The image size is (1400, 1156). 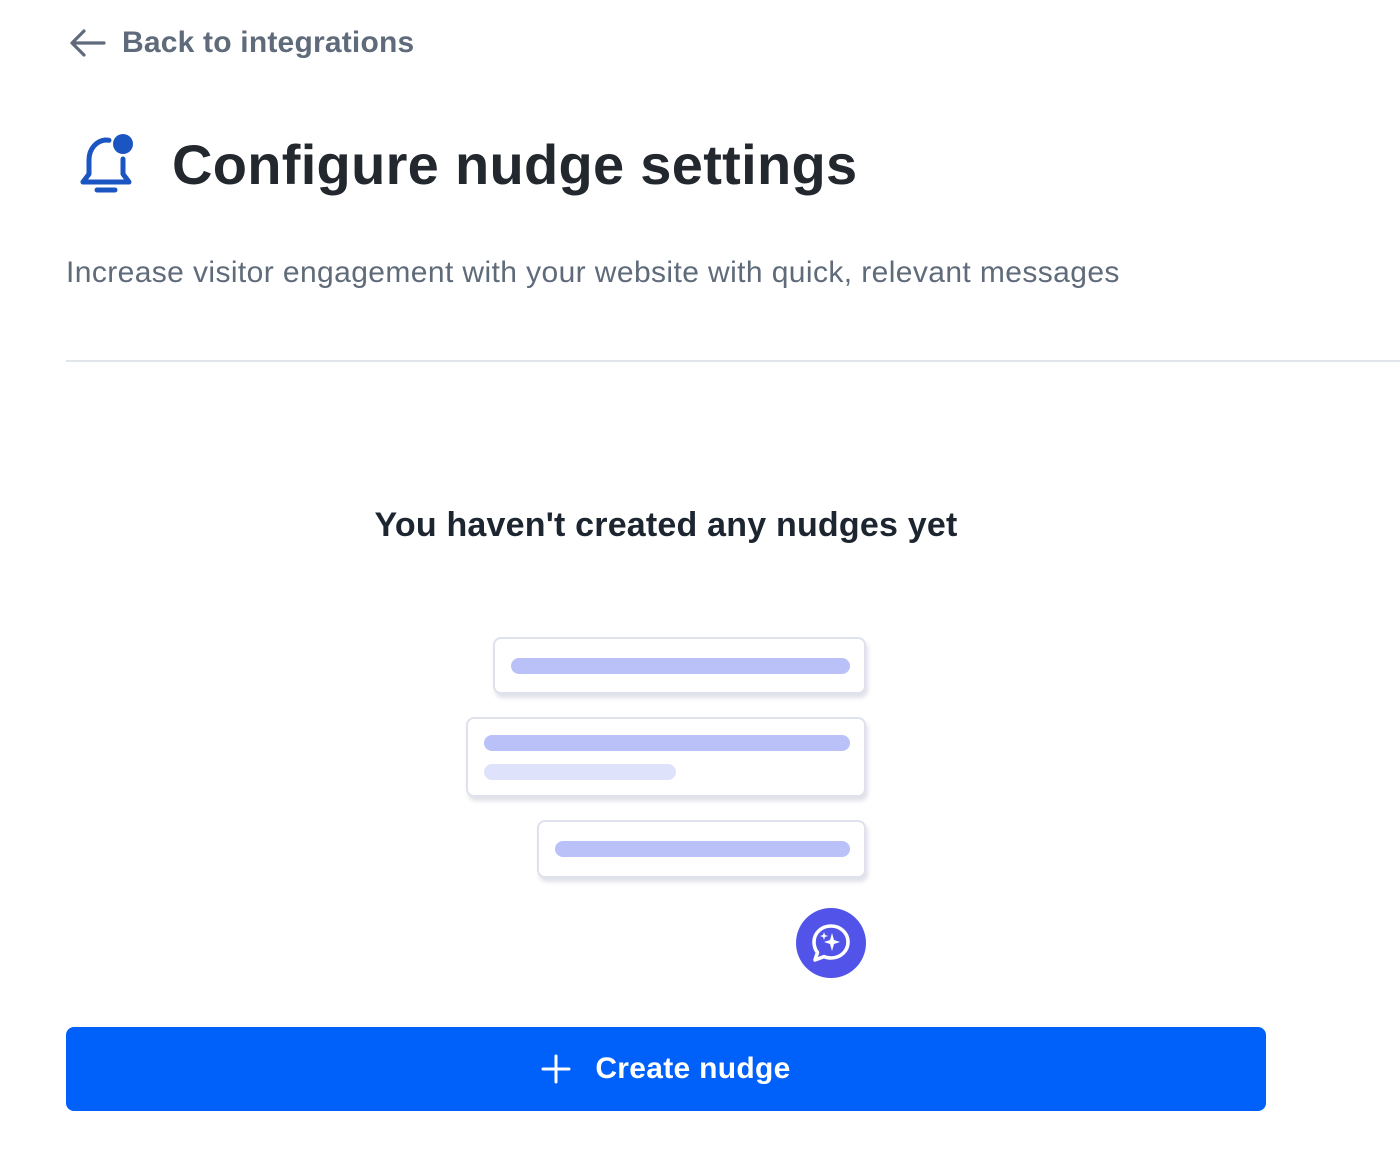 I want to click on create-nudge-button: Create nudge, so click(x=666, y=1069).